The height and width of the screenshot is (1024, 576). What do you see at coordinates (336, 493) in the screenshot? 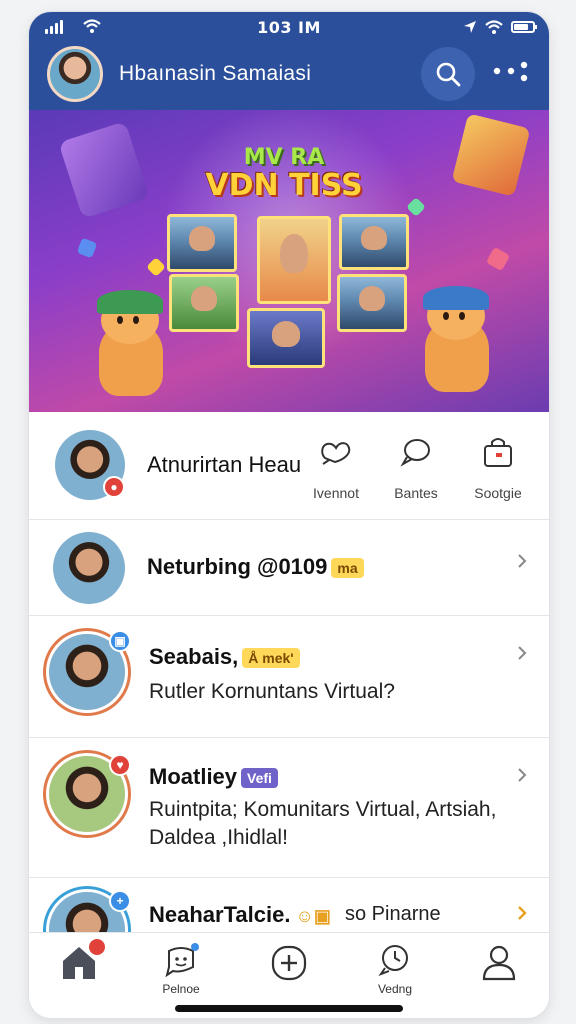
I see `action-label: Ivennot` at bounding box center [336, 493].